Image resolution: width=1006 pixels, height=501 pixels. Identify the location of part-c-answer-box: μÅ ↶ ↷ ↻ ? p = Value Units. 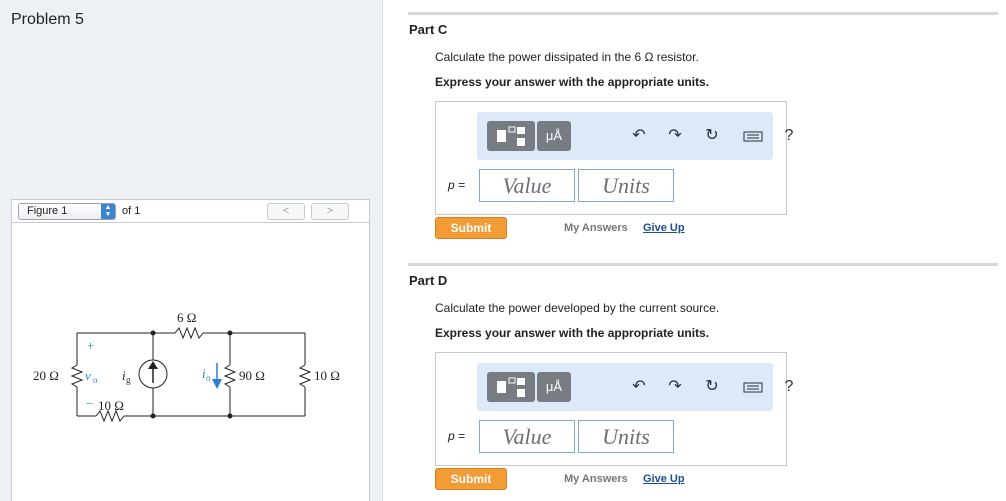
(614, 158).